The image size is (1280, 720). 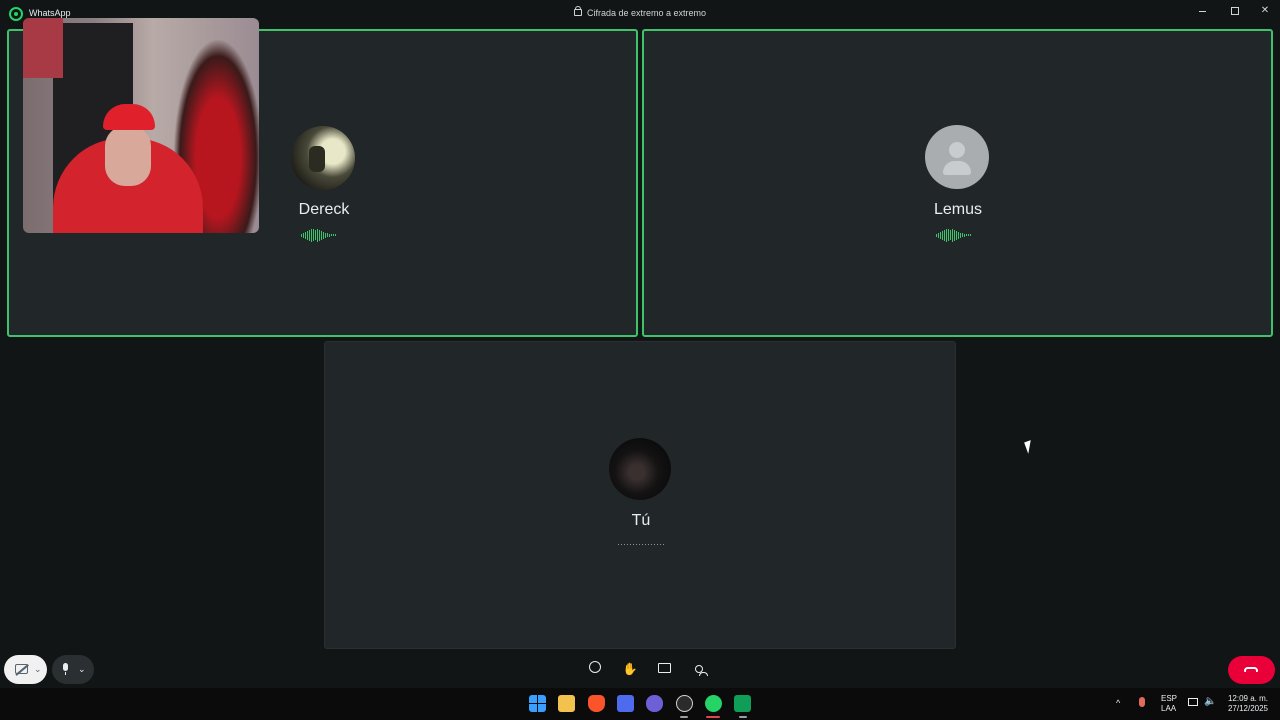 What do you see at coordinates (566, 703) in the screenshot?
I see `file-explorer-icon` at bounding box center [566, 703].